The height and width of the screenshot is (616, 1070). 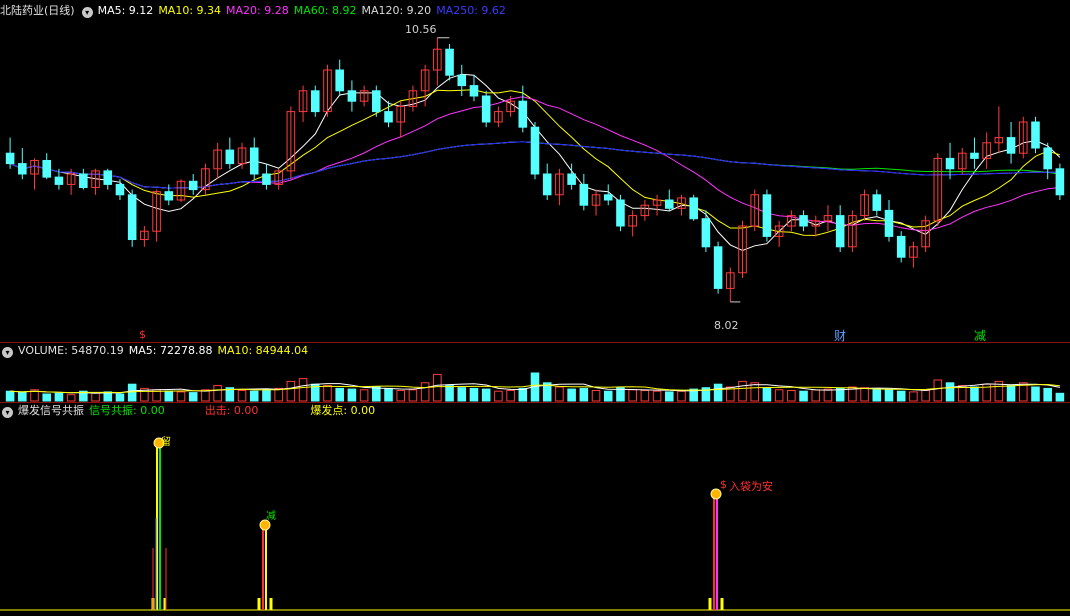 What do you see at coordinates (325, 10) in the screenshot?
I see `ma60-value: MA60: 8.92` at bounding box center [325, 10].